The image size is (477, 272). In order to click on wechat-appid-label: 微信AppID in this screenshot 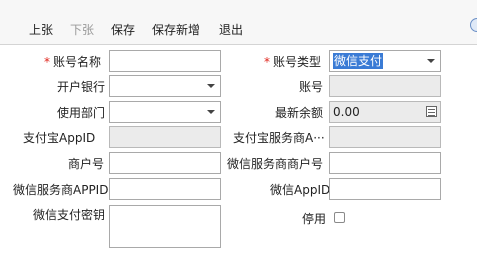, I will do `click(300, 190)`.